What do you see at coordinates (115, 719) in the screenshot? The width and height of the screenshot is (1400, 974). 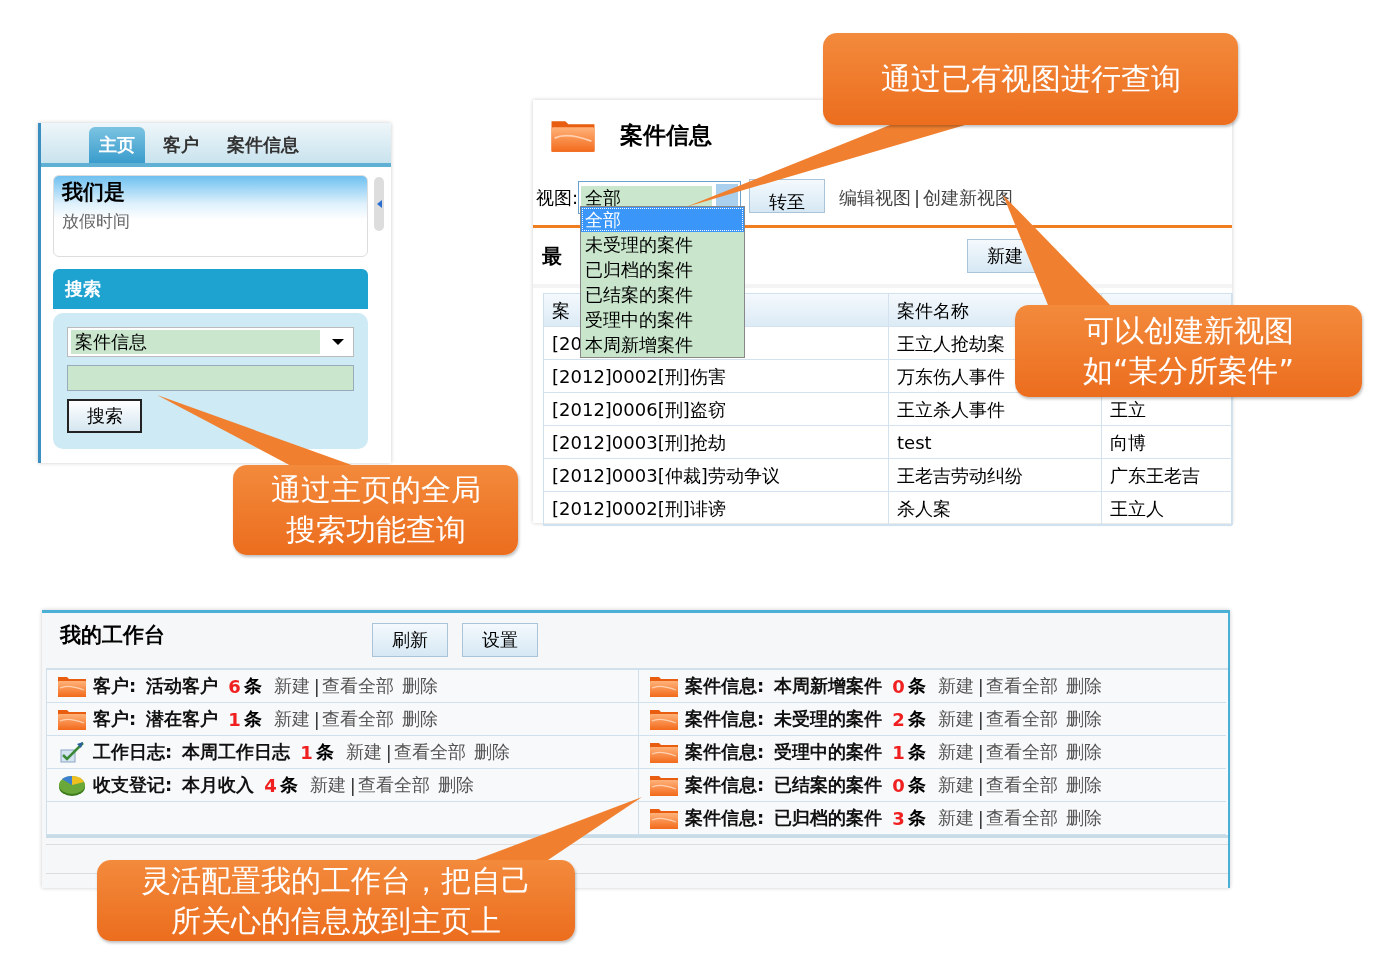 I see `module-label: 客户:` at bounding box center [115, 719].